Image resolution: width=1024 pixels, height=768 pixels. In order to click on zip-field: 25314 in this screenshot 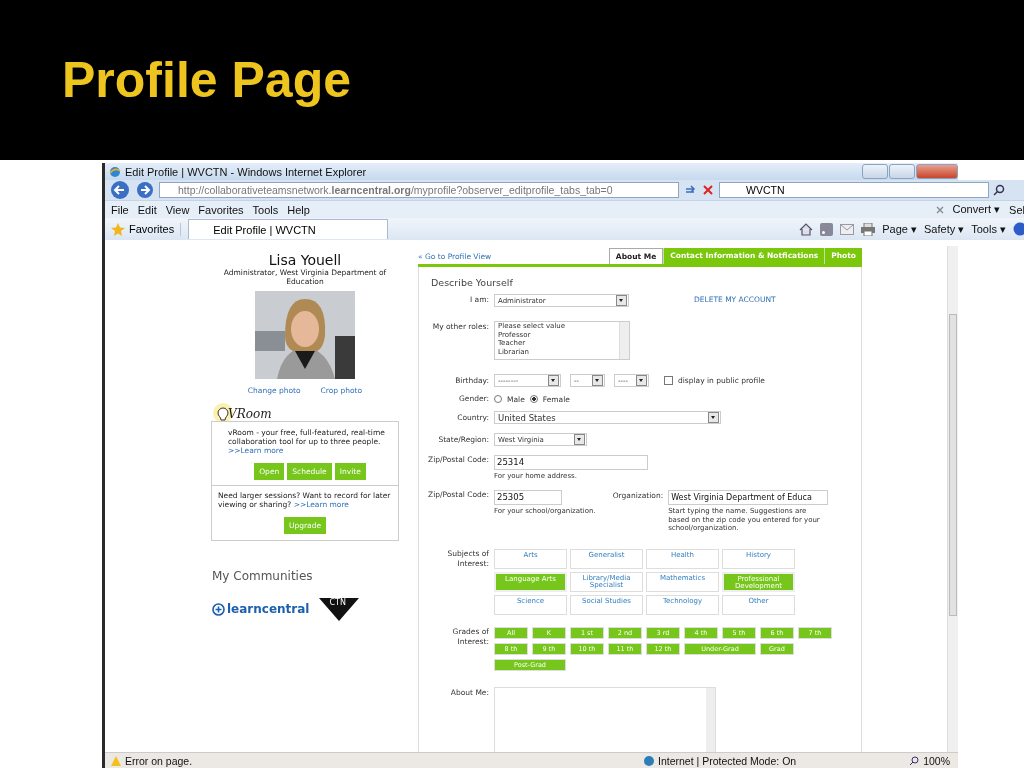, I will do `click(571, 462)`.